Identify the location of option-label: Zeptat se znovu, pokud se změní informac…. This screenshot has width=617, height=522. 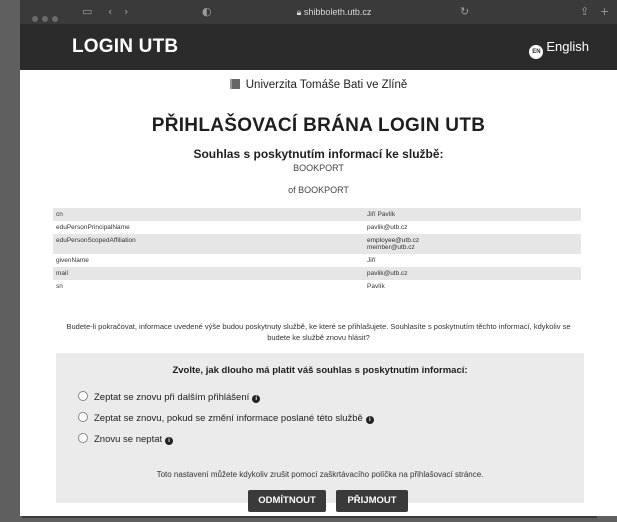
(228, 418).